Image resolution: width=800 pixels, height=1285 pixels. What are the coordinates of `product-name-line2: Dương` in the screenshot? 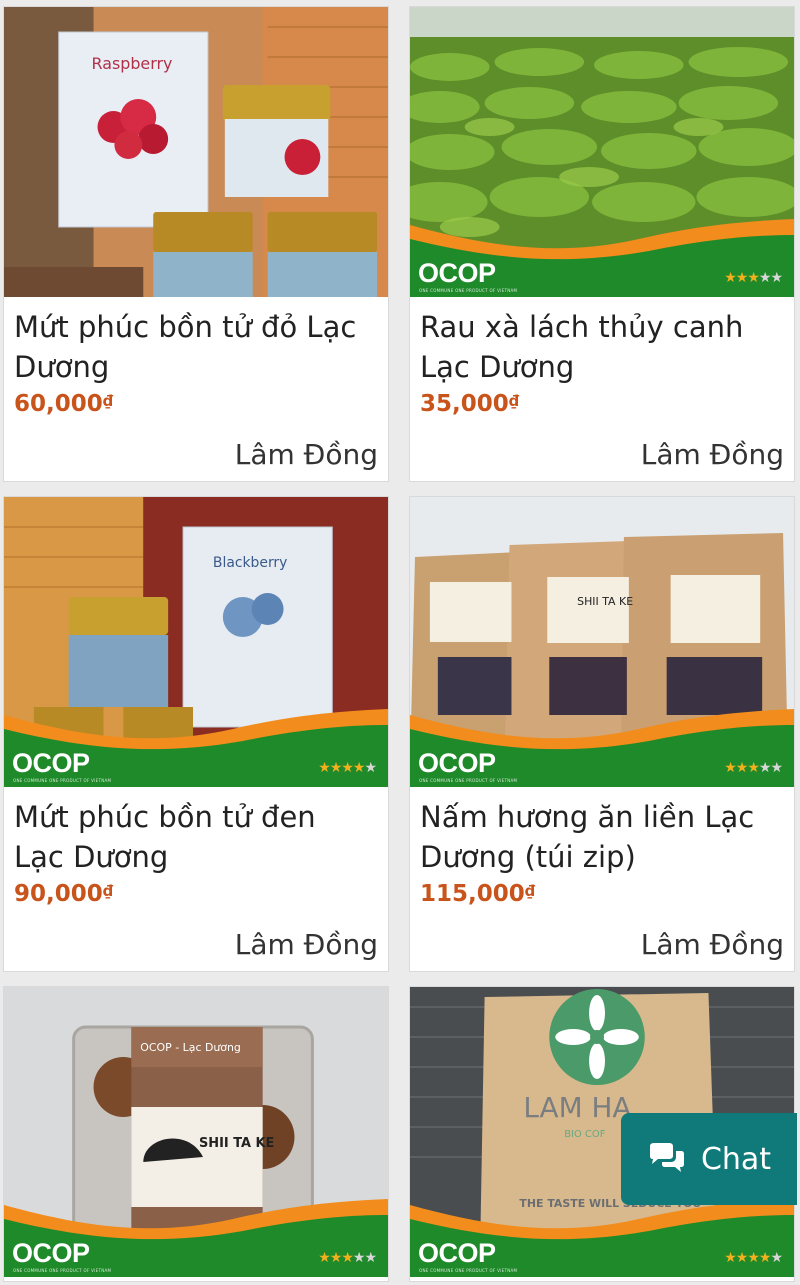 It's located at (61, 367).